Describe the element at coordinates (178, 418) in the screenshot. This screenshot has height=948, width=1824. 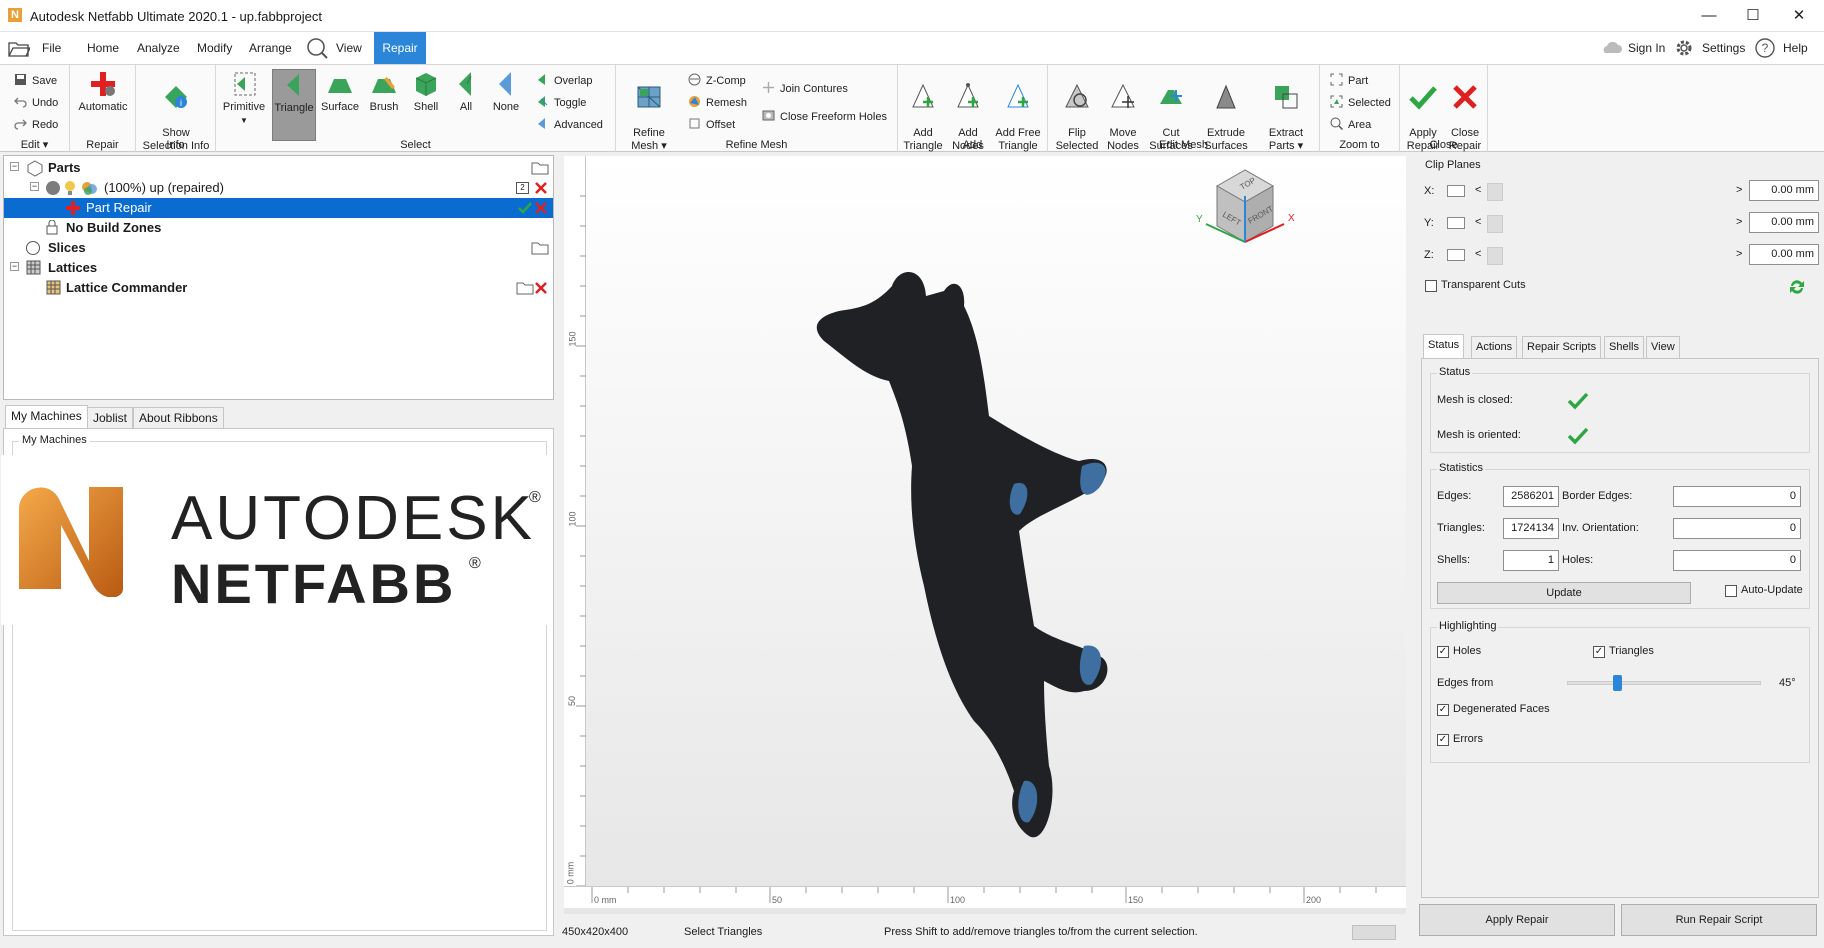
I see `tab-about-ribbons: About Ribbons` at that location.